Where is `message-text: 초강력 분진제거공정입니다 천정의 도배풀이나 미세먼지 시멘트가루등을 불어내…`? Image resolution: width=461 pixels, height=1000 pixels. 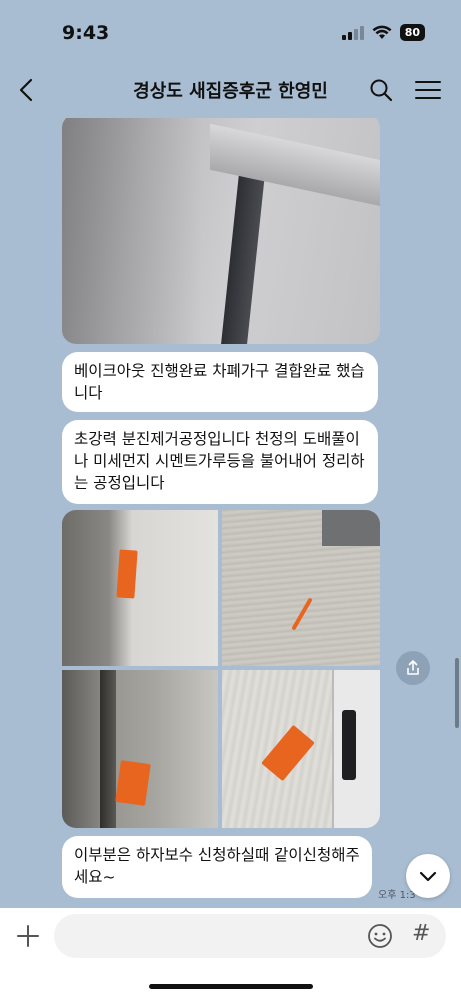 message-text: 초강력 분진제거공정입니다 천정의 도배풀이나 미세먼지 시멘트가루등을 불어내… is located at coordinates (219, 461).